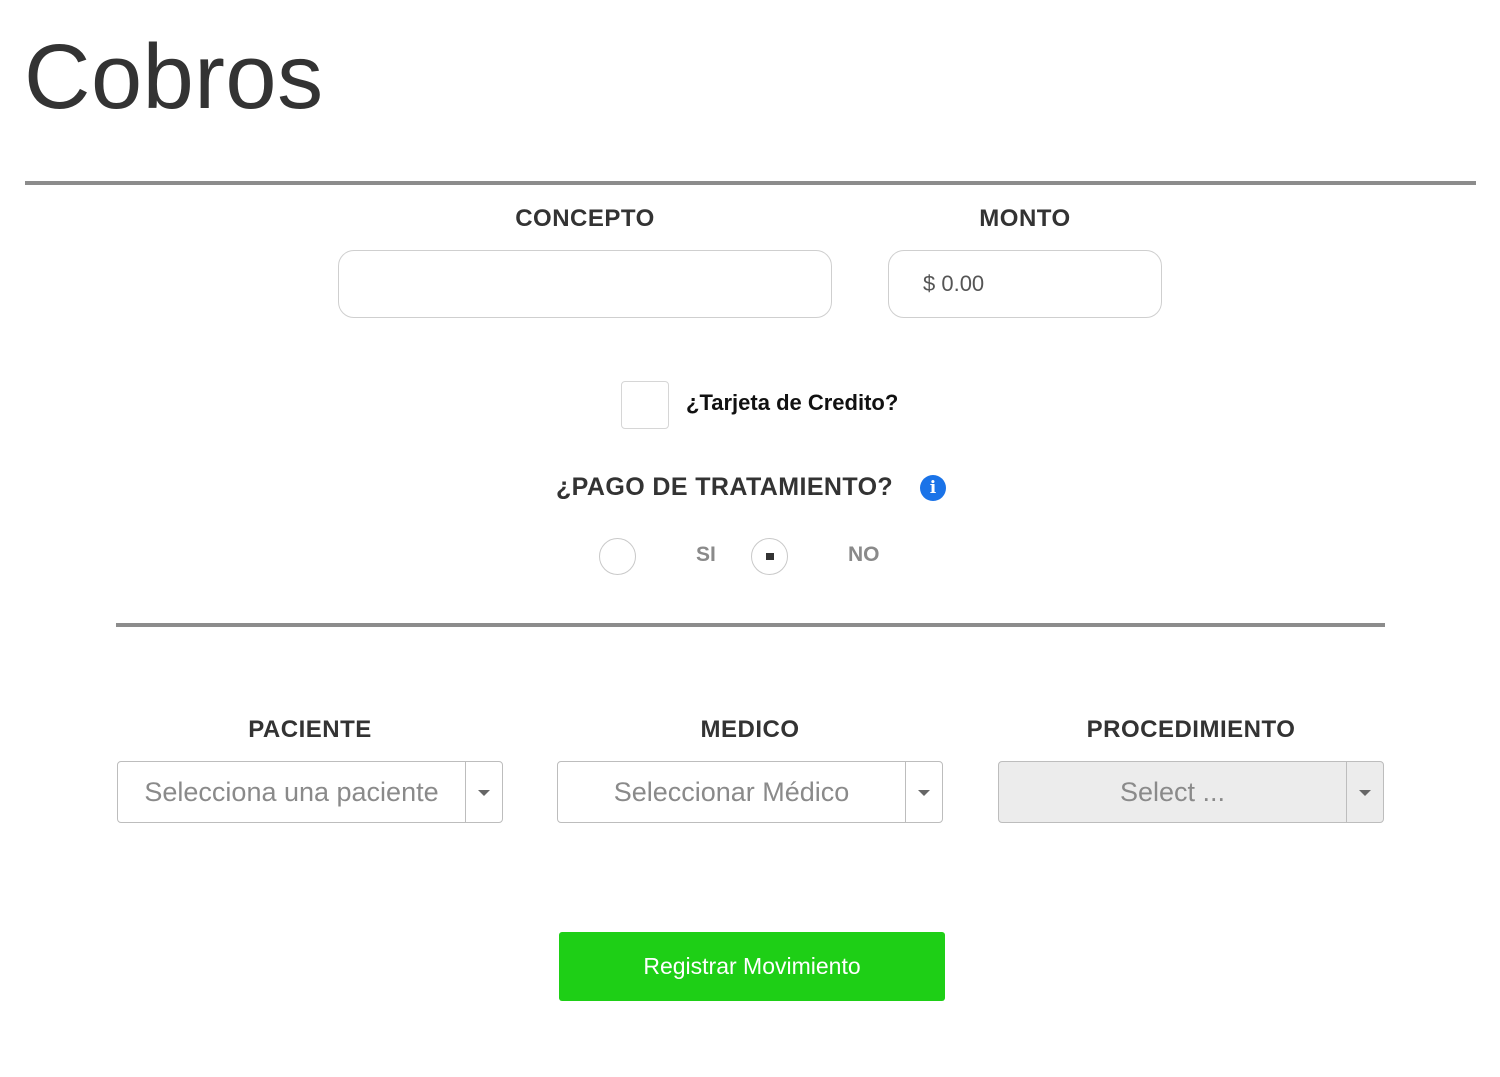 This screenshot has width=1500, height=1077. What do you see at coordinates (725, 487) in the screenshot?
I see `pago-tratamiento-label: ¿PAGO DE TRATAMIENTO?` at bounding box center [725, 487].